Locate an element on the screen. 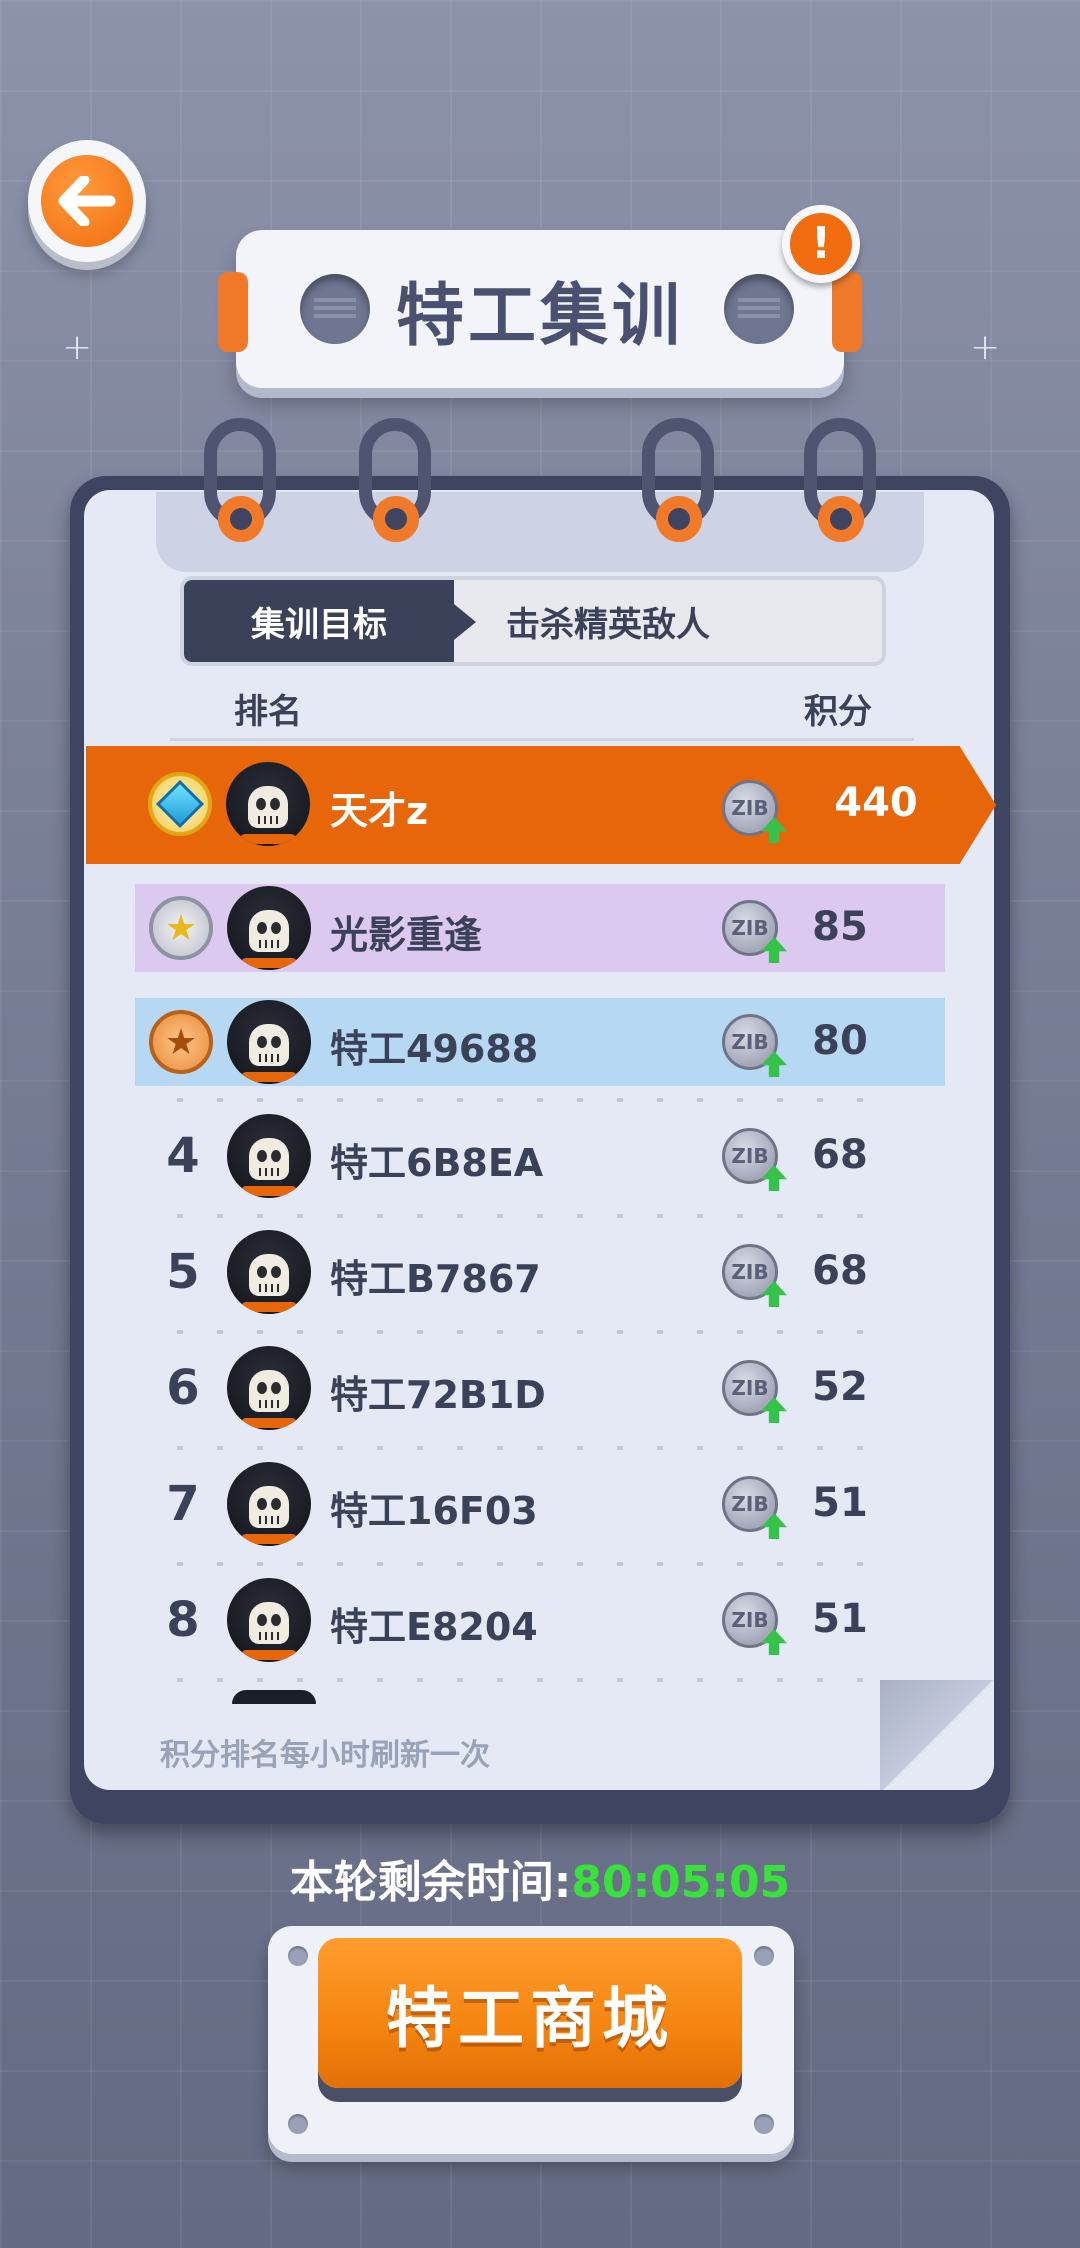 This screenshot has width=1080, height=2248. leaderboard-row-1: 天才z ZIB 440 is located at coordinates (541, 805).